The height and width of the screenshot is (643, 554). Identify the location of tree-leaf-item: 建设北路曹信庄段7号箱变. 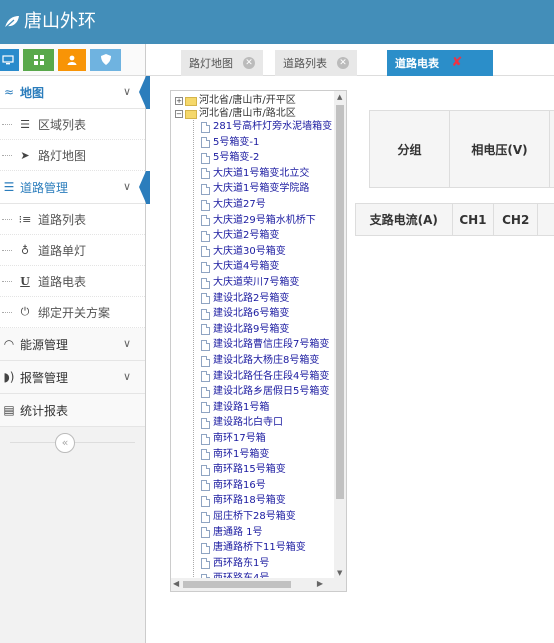
(265, 345).